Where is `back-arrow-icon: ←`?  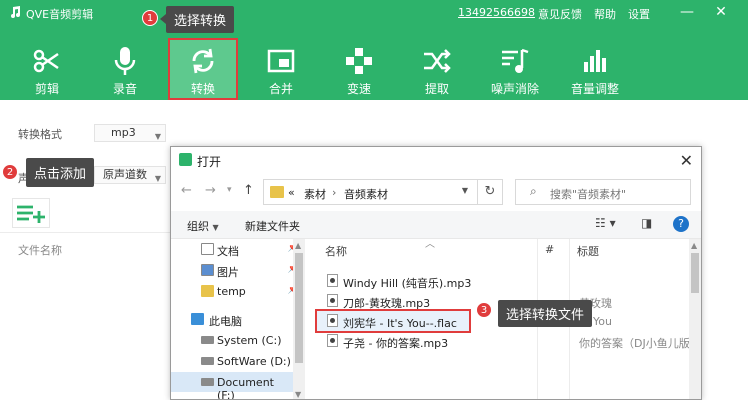
back-arrow-icon: ← is located at coordinates (186, 190).